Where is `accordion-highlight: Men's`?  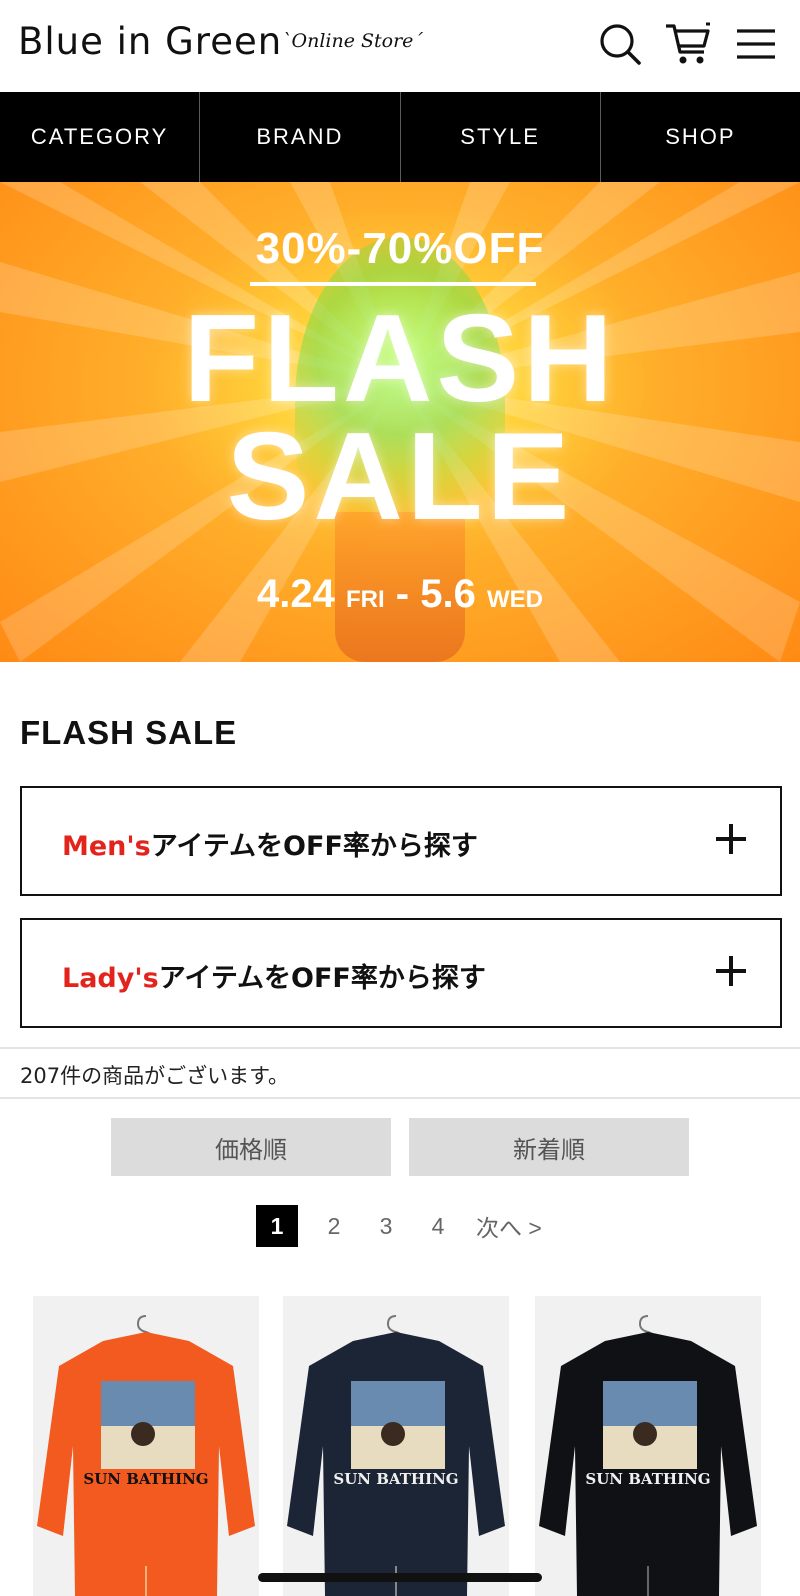 accordion-highlight: Men's is located at coordinates (106, 846).